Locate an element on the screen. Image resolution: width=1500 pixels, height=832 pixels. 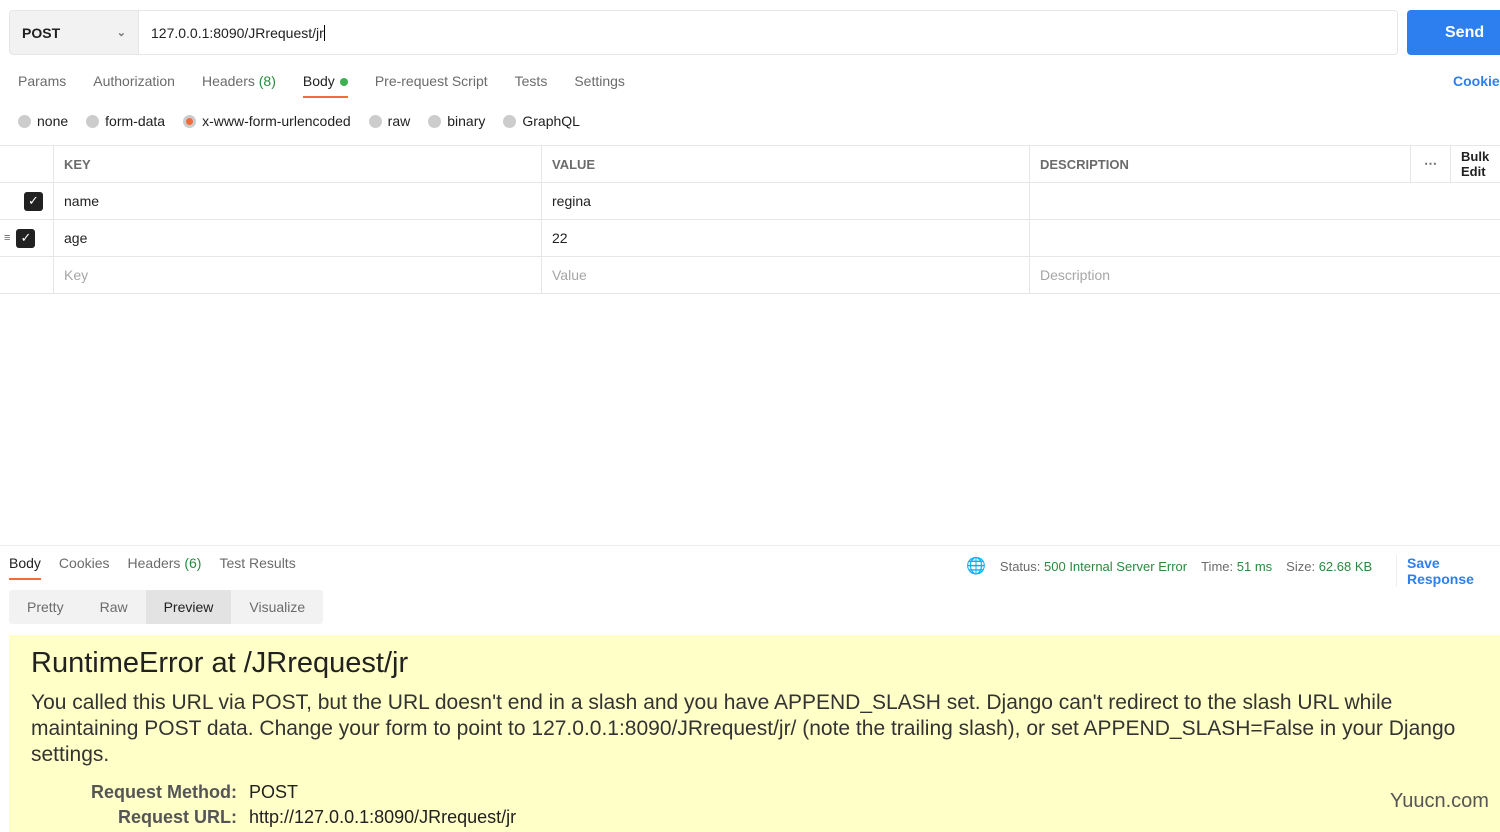
drag-handle-icon: ≡ is located at coordinates (7, 238).